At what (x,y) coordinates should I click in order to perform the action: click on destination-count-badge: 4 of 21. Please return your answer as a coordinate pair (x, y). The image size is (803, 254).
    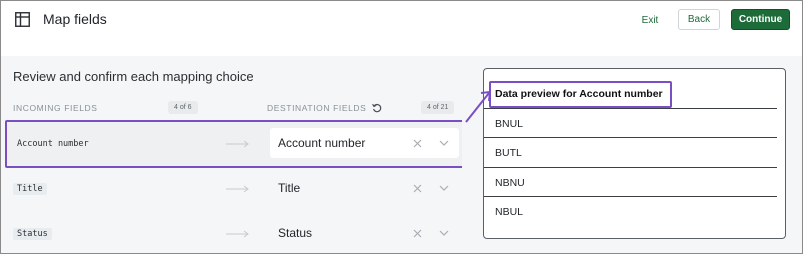
    Looking at the image, I should click on (438, 107).